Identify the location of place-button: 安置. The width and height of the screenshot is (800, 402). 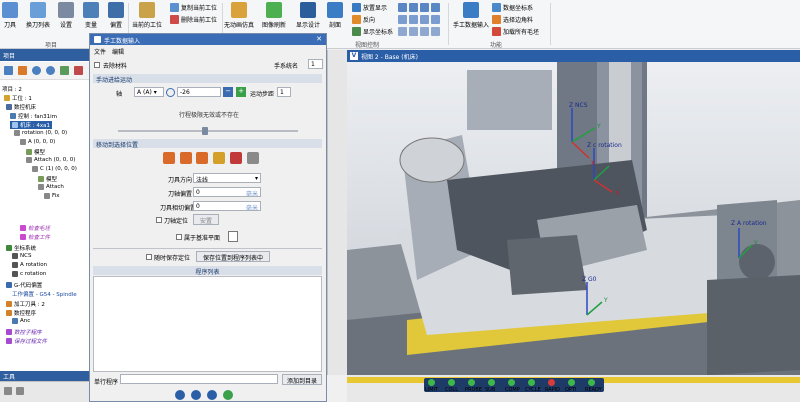
(206, 219).